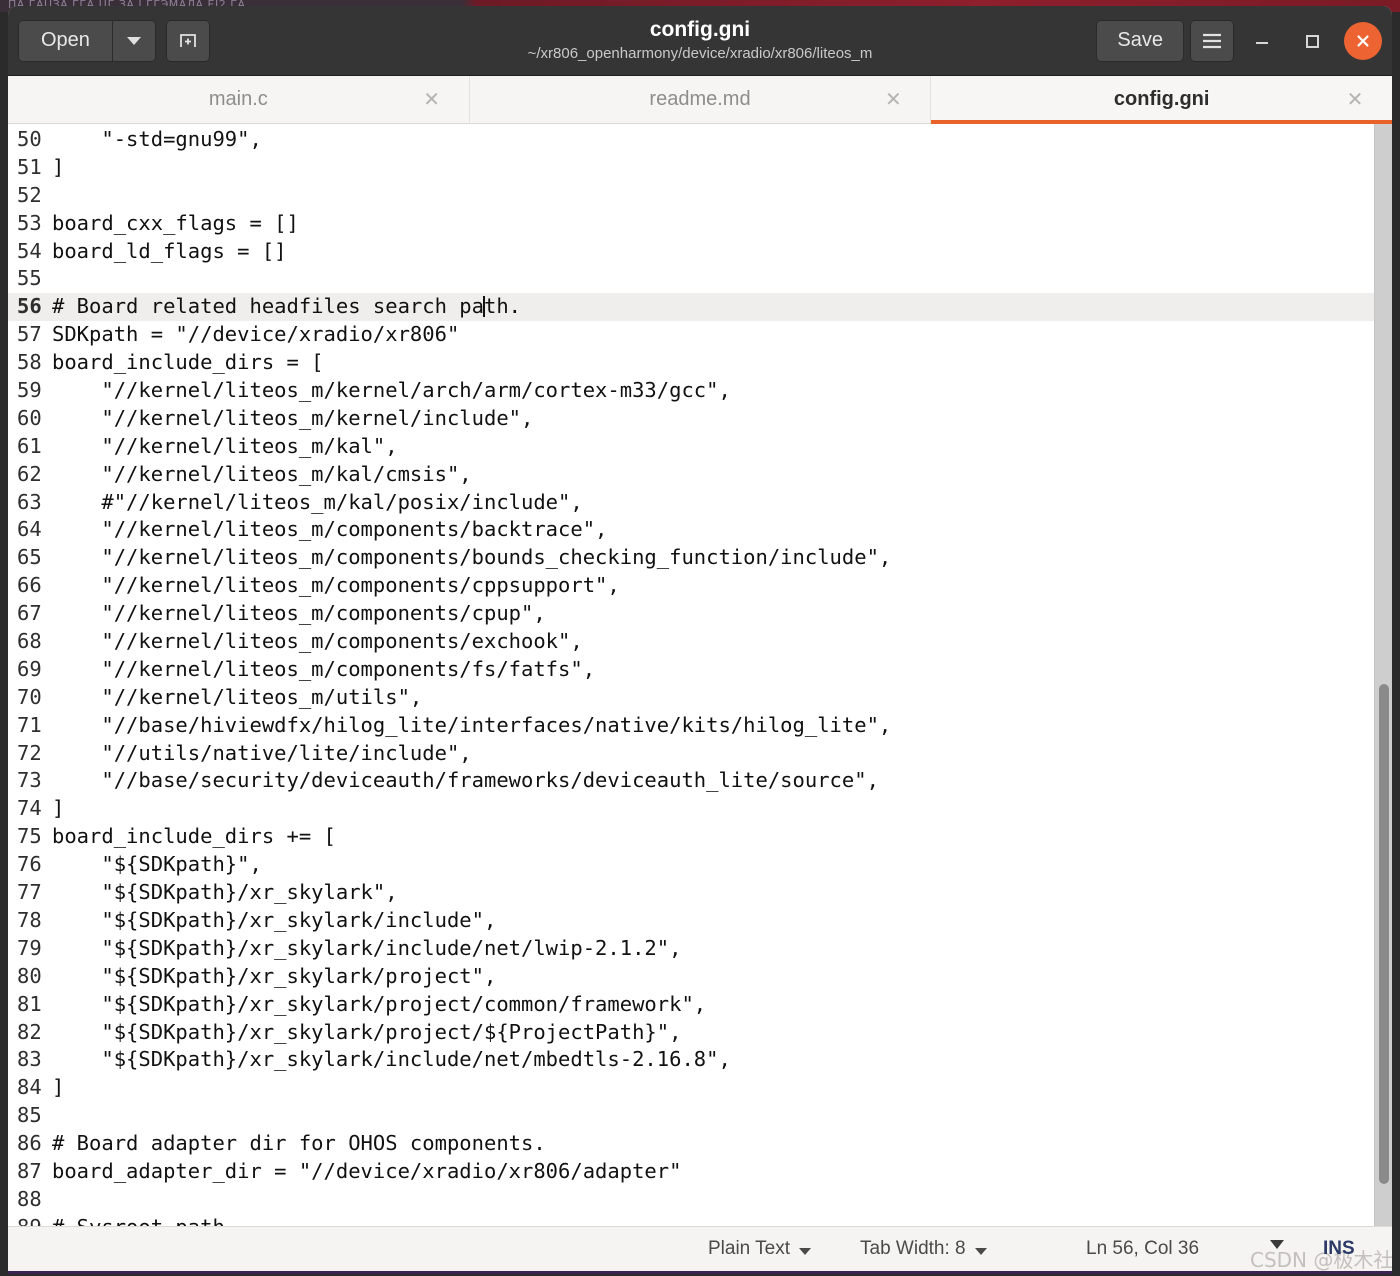 The image size is (1400, 1276). I want to click on tab-label: main.c, so click(238, 99).